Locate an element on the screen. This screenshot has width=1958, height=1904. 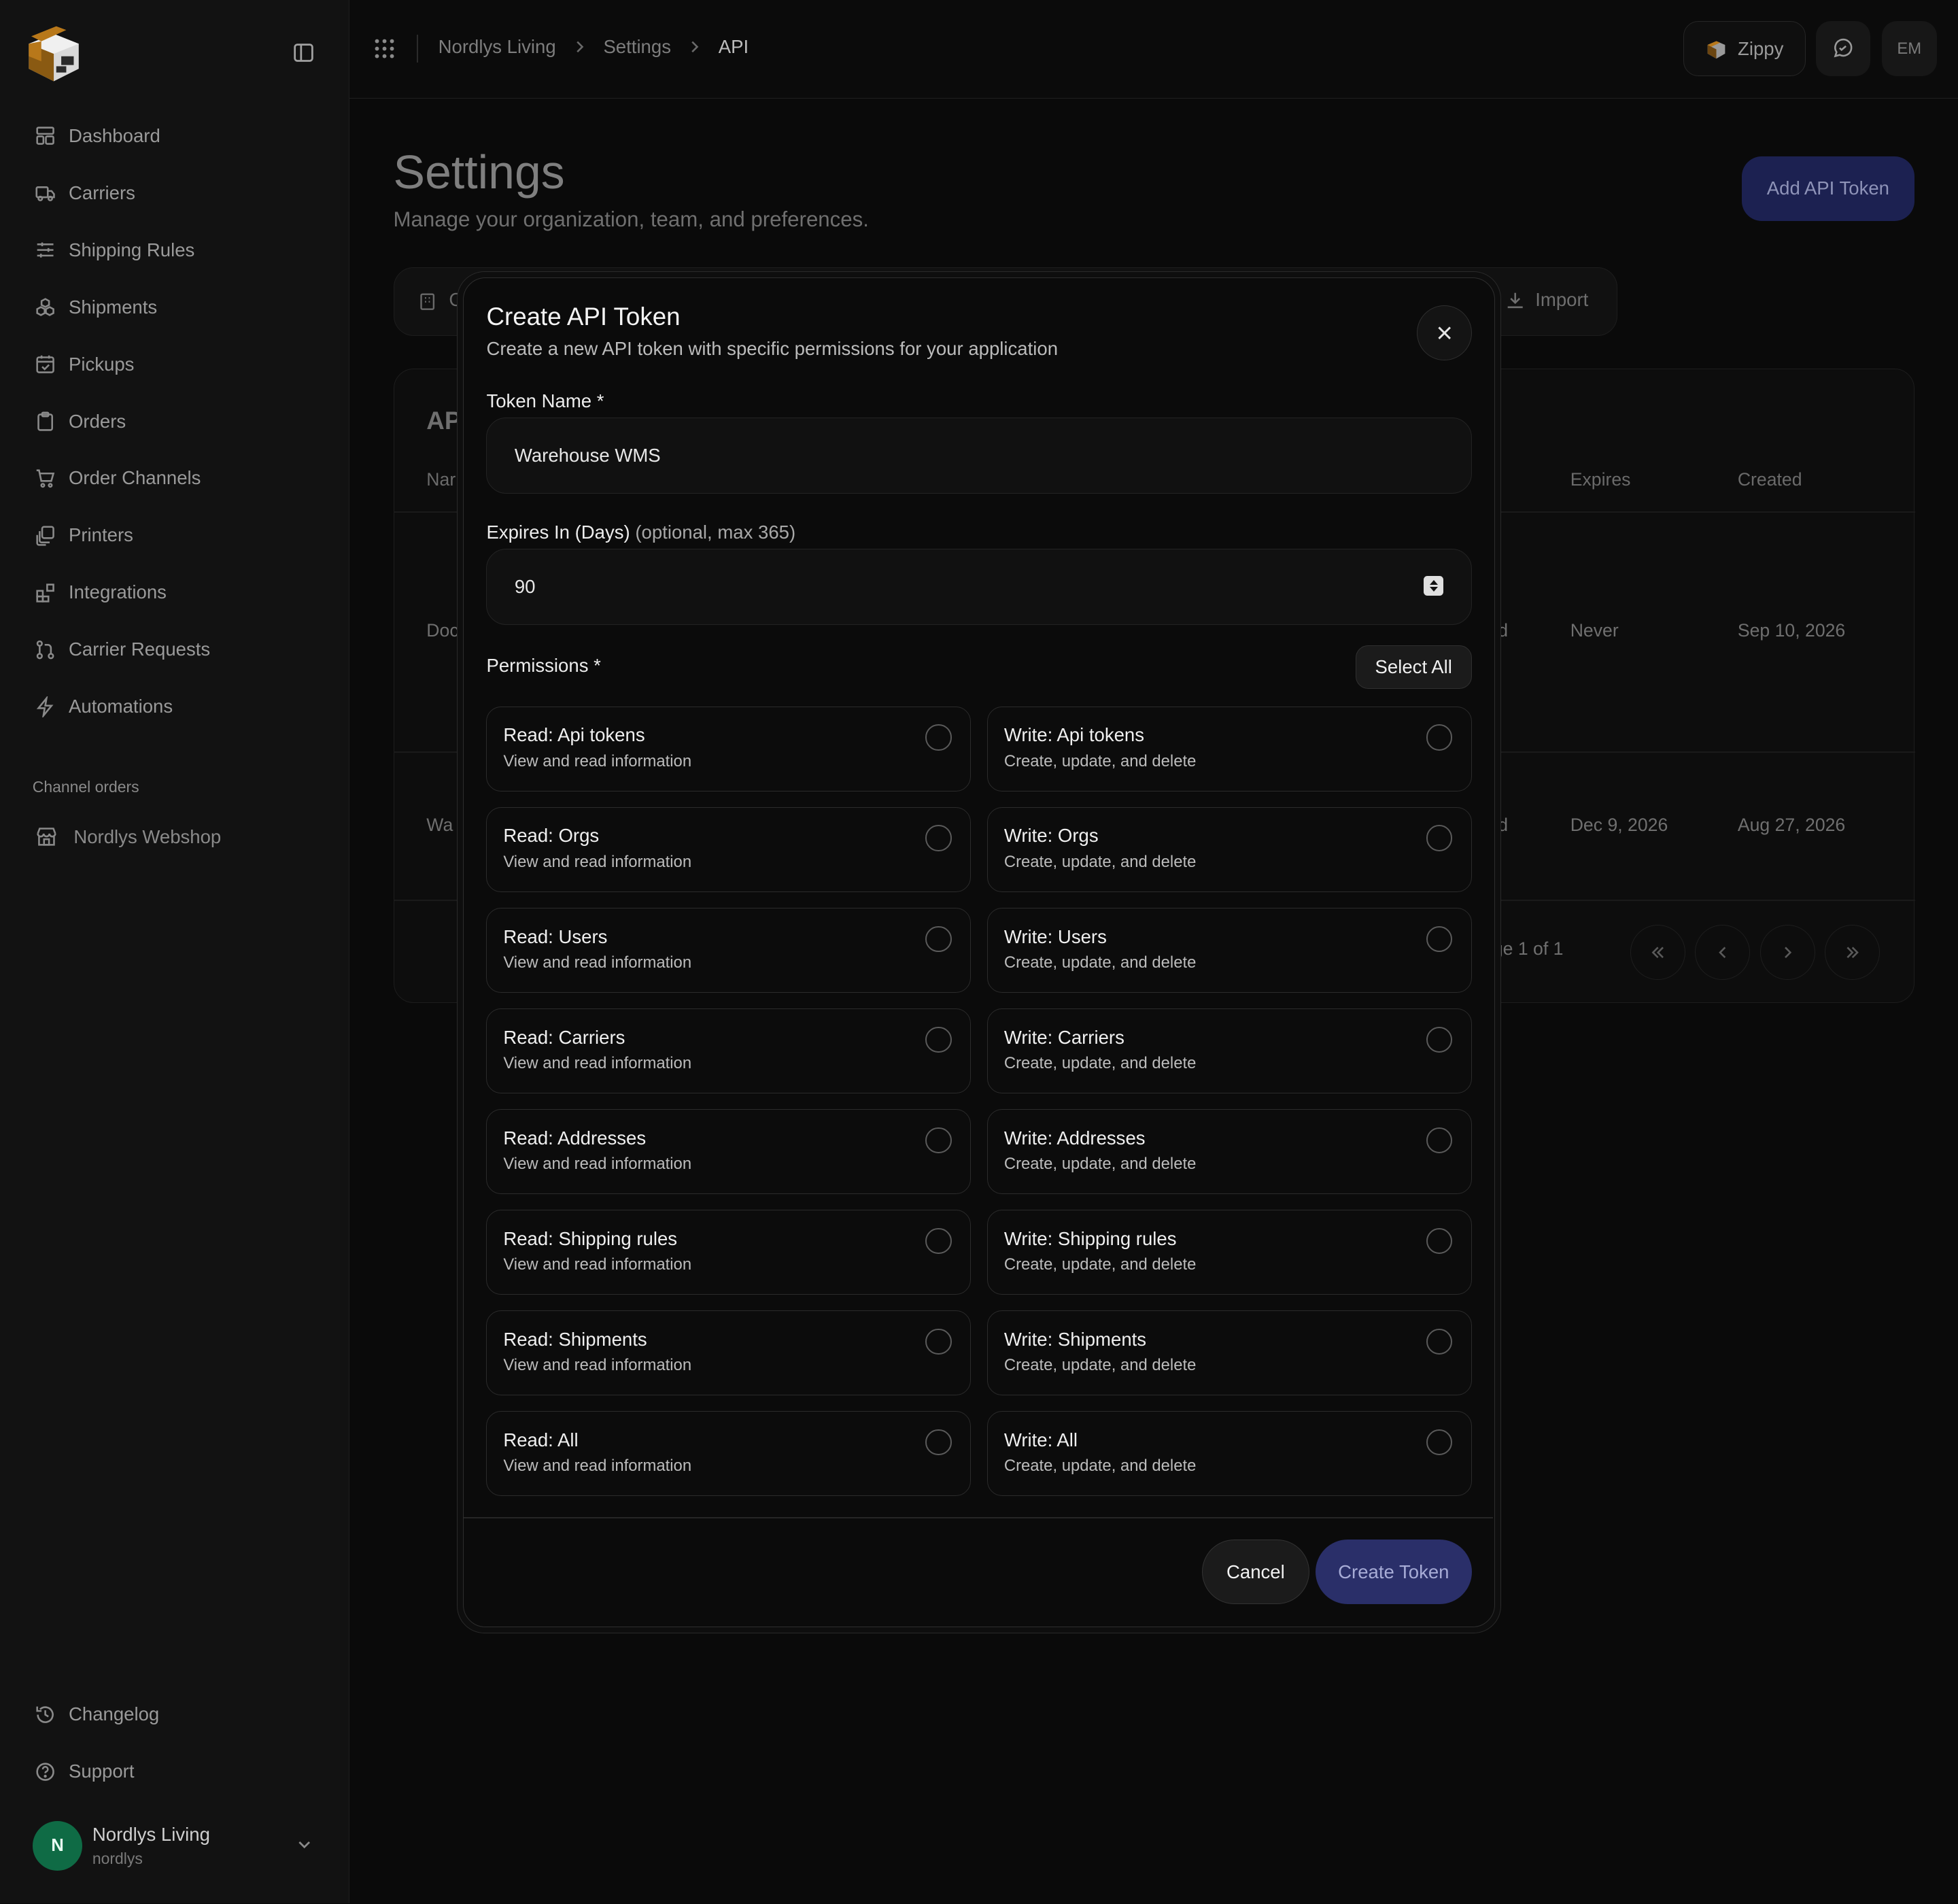
dashboard-icon is located at coordinates (45, 136).